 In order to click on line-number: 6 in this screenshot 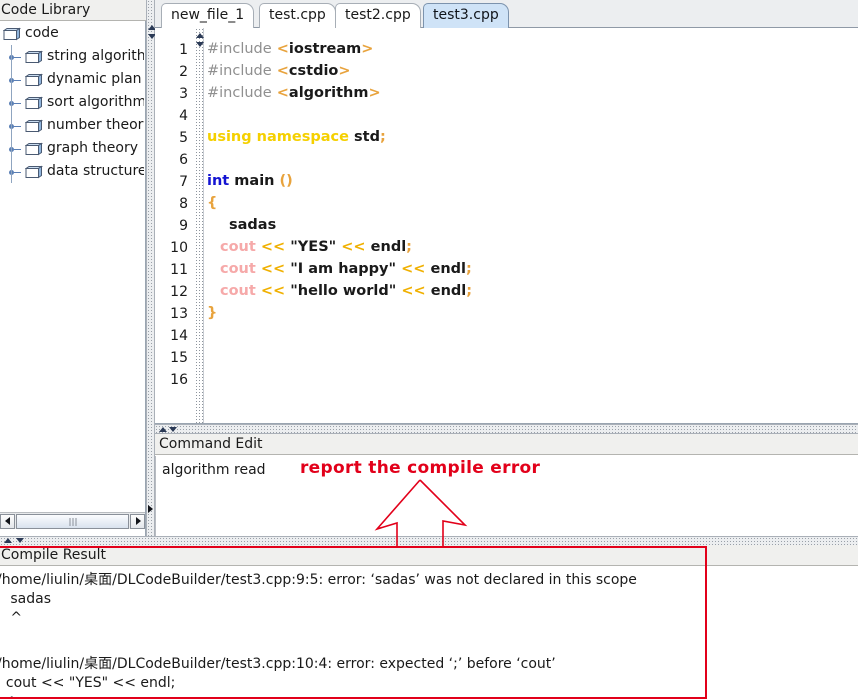, I will do `click(183, 160)`.